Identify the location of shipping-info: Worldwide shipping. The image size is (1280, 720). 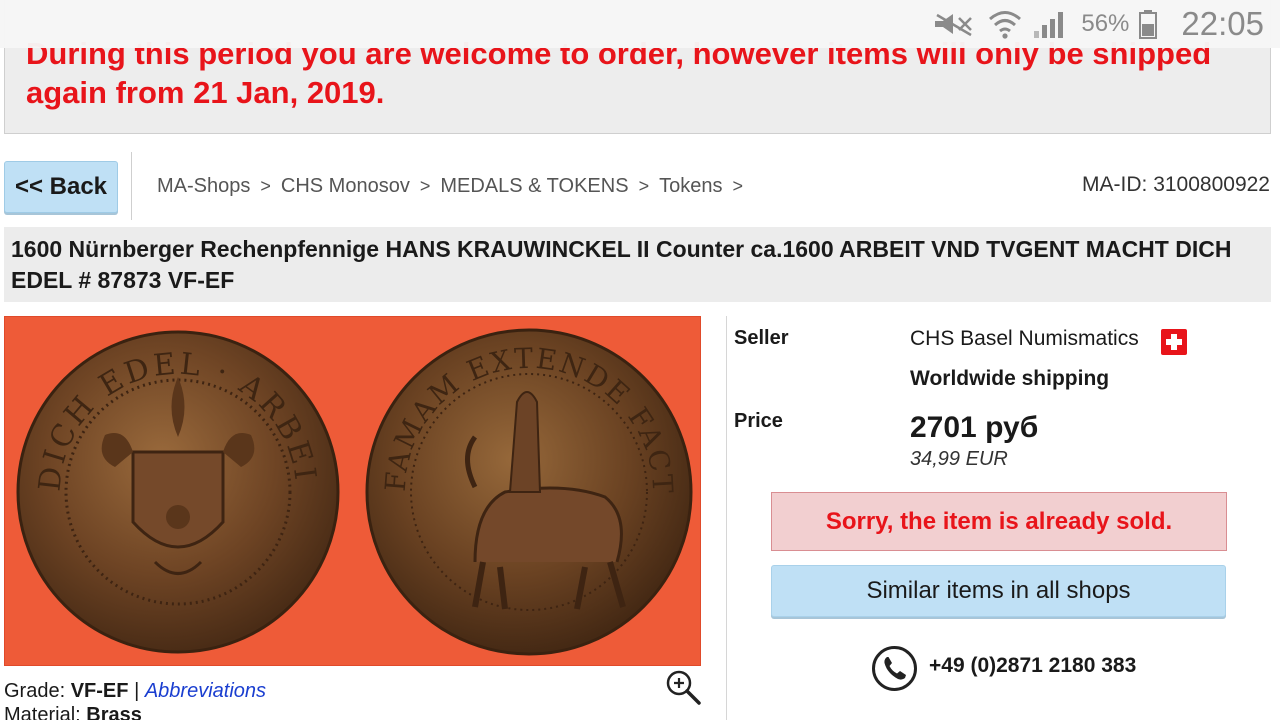
(1010, 378).